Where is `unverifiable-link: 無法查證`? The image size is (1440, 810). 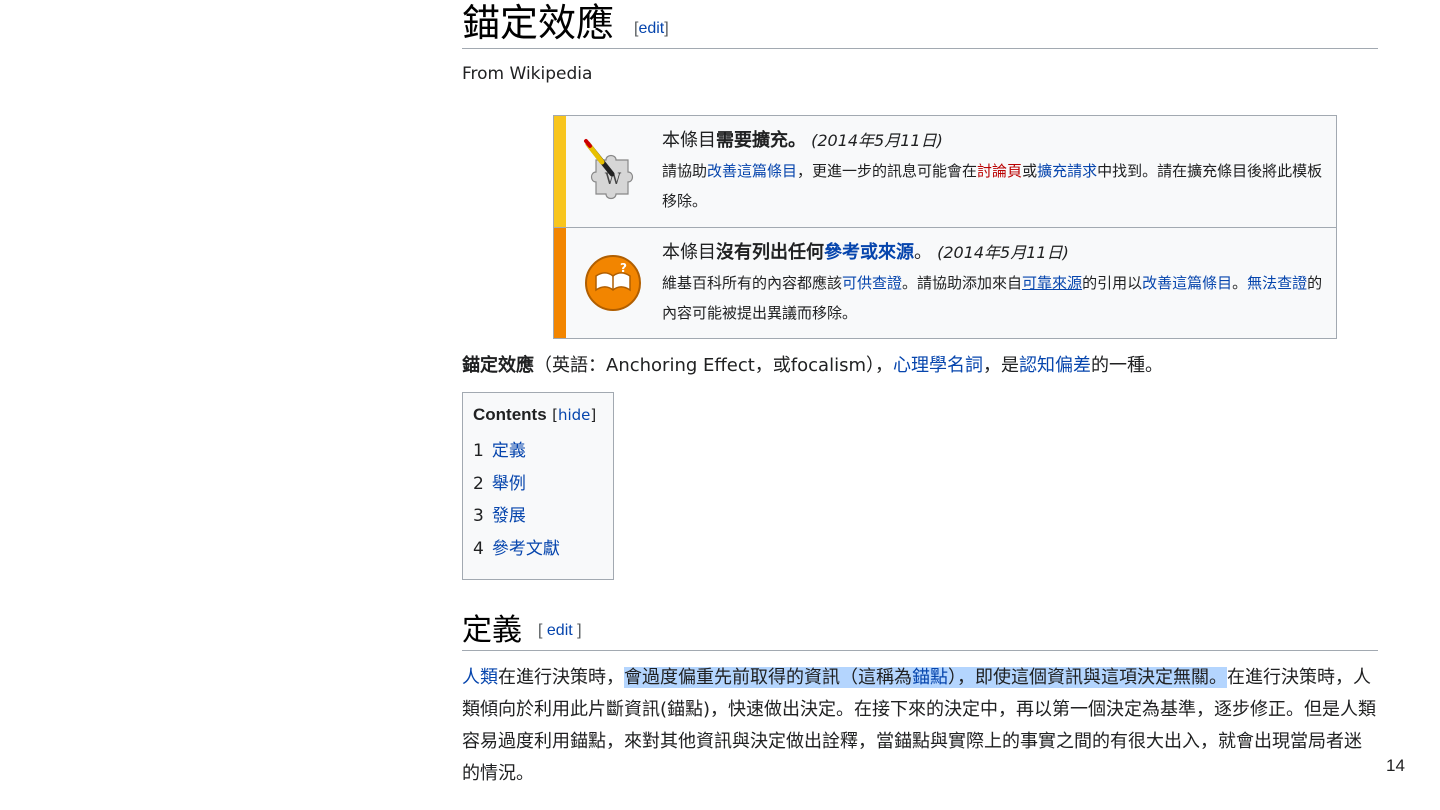 unverifiable-link: 無法查證 is located at coordinates (1277, 283).